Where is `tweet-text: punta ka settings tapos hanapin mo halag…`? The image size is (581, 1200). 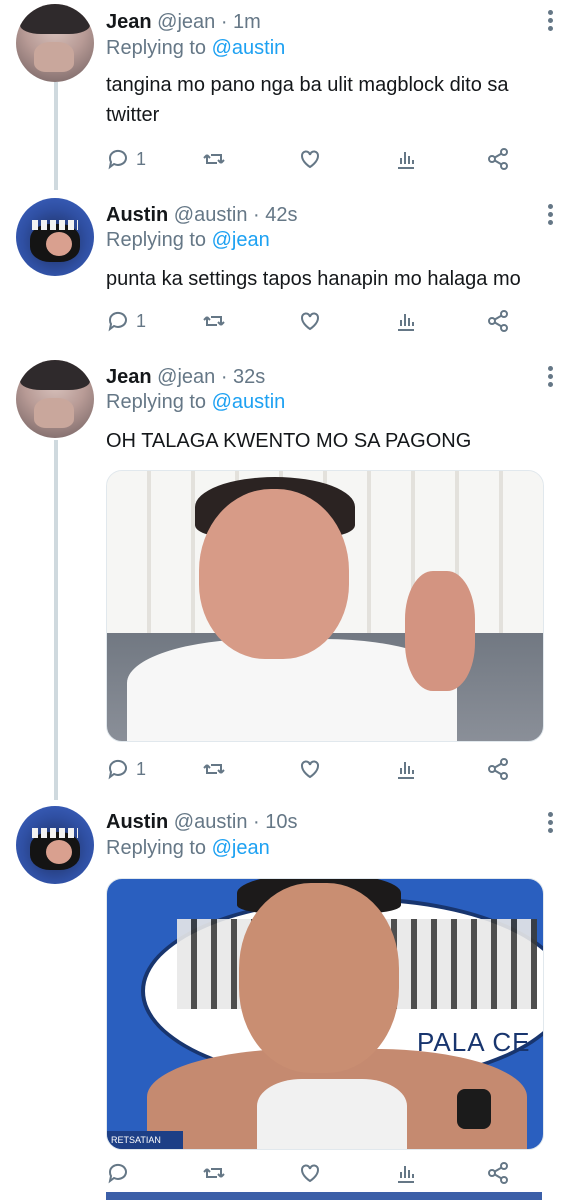
tweet-text: punta ka settings tapos hanapin mo halag… is located at coordinates (313, 279).